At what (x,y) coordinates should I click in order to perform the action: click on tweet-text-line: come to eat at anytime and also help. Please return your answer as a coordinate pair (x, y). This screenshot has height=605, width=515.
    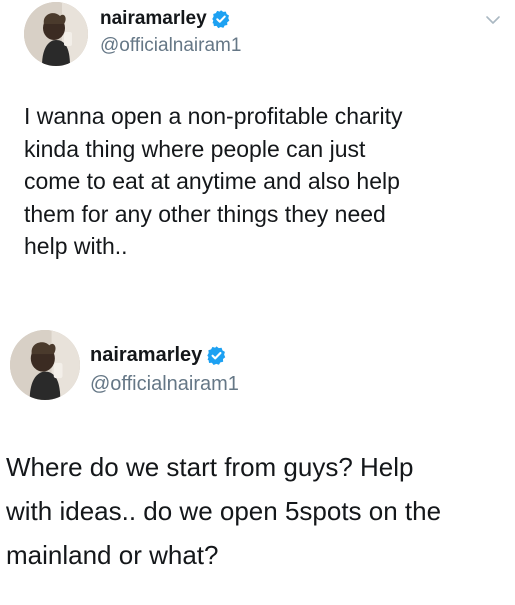
    Looking at the image, I should click on (212, 181).